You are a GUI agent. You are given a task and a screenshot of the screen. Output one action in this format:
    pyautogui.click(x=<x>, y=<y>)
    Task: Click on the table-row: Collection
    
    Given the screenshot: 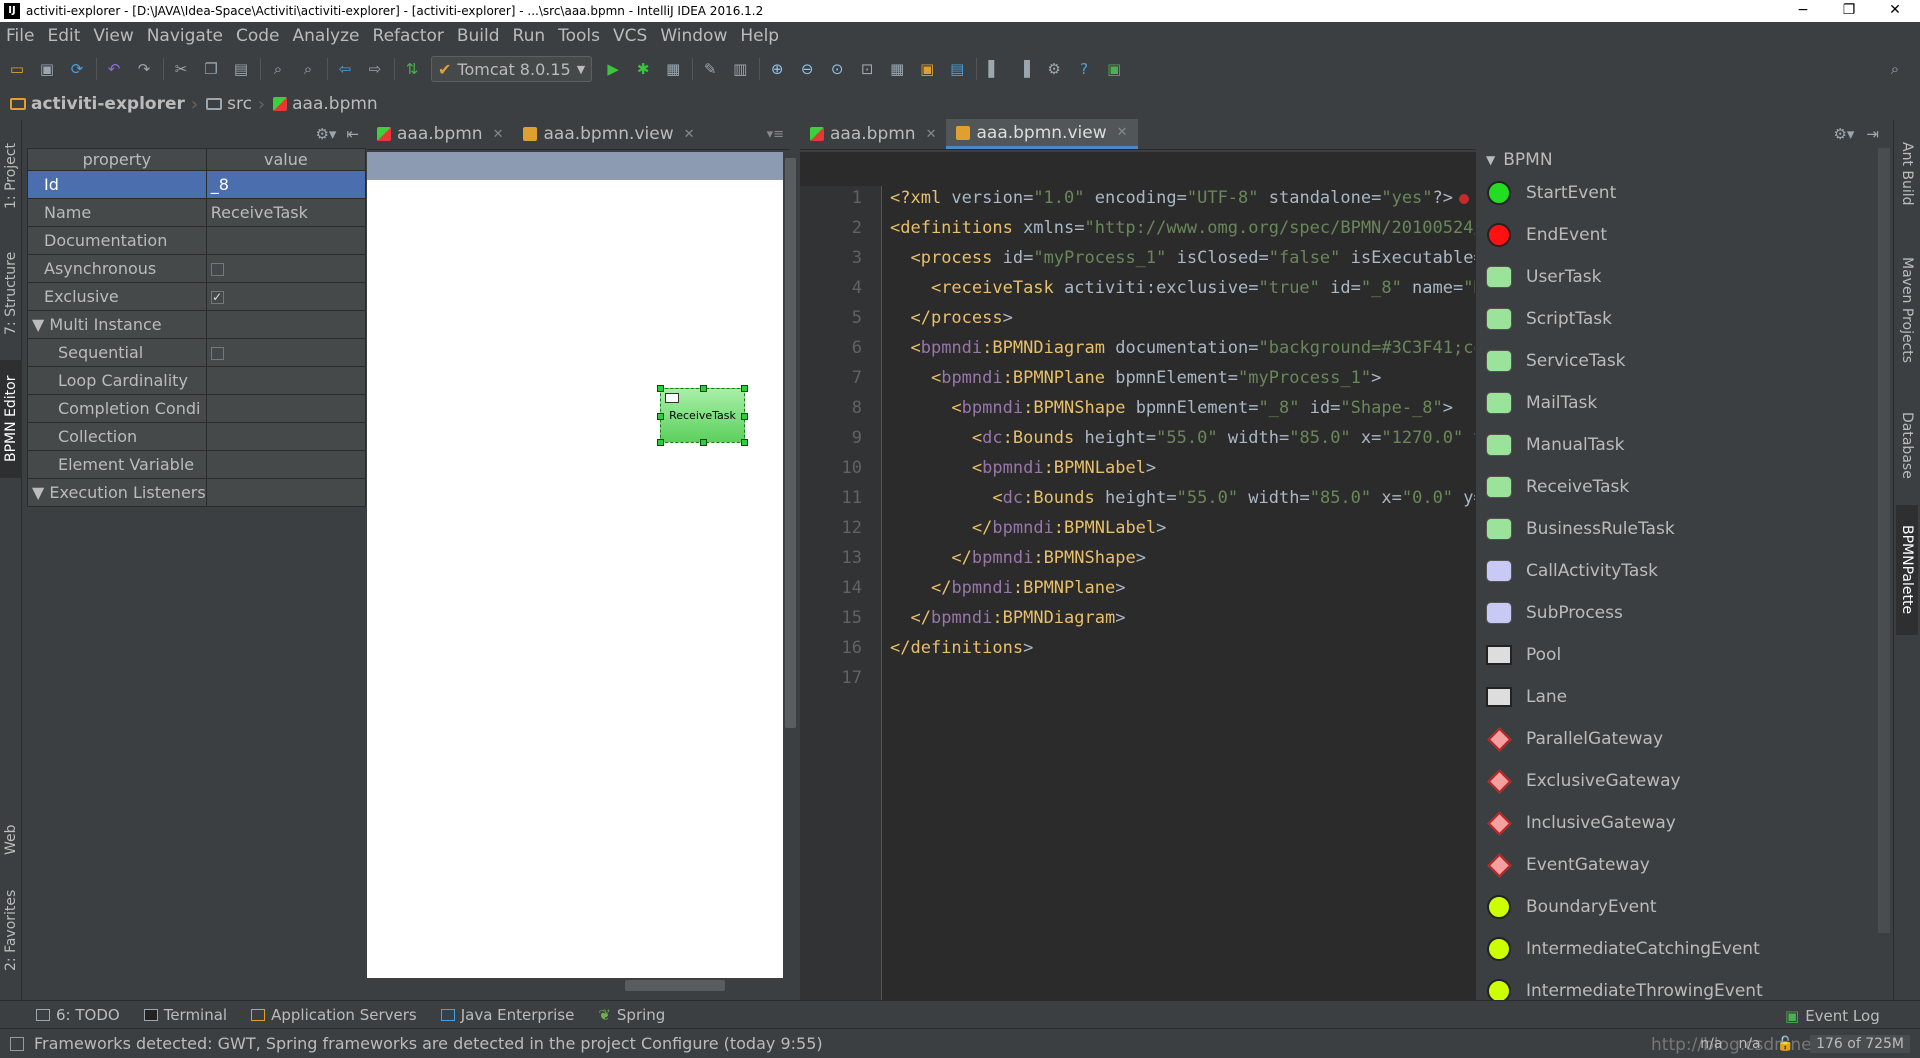 What is the action you would take?
    pyautogui.click(x=197, y=436)
    